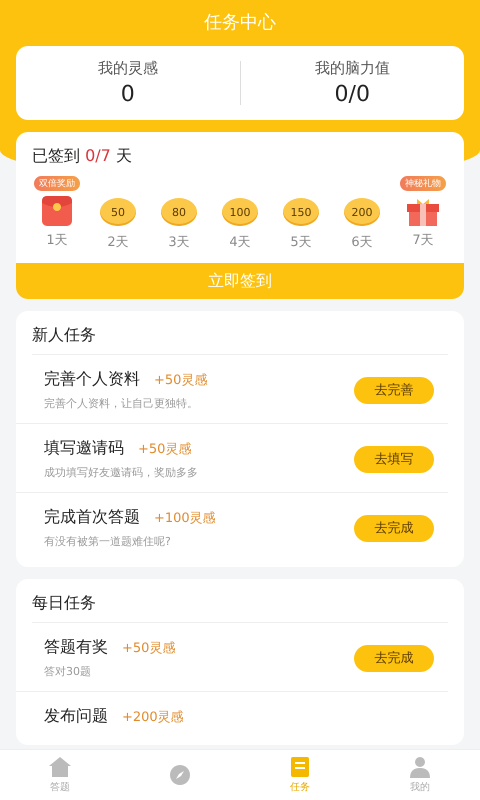  I want to click on day-label: 4天, so click(240, 242).